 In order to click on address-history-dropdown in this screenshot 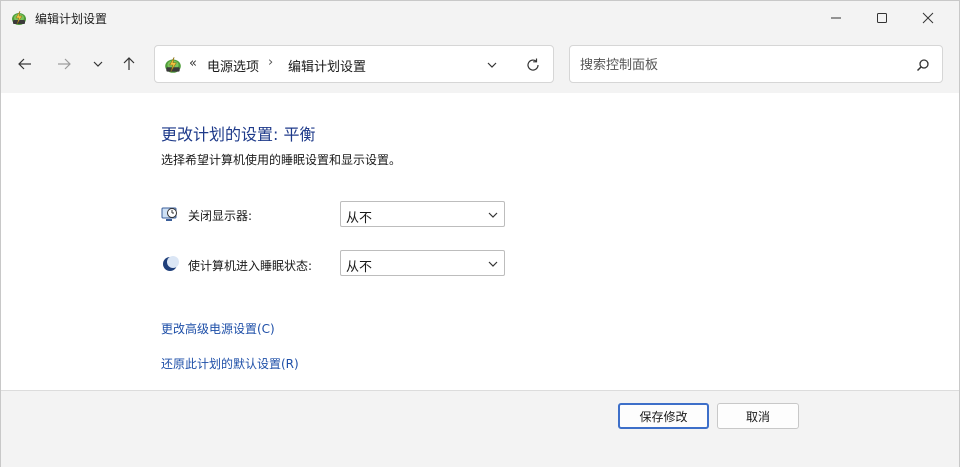, I will do `click(492, 65)`.